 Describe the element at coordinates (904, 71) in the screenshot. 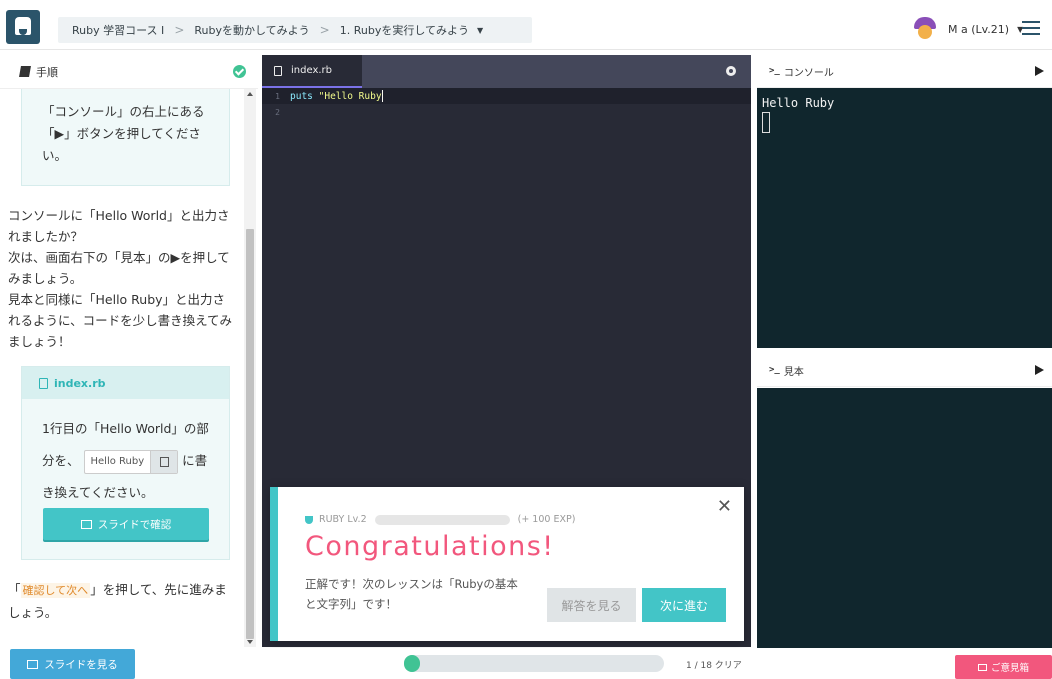

I see `console-header: >_ コンソール` at that location.